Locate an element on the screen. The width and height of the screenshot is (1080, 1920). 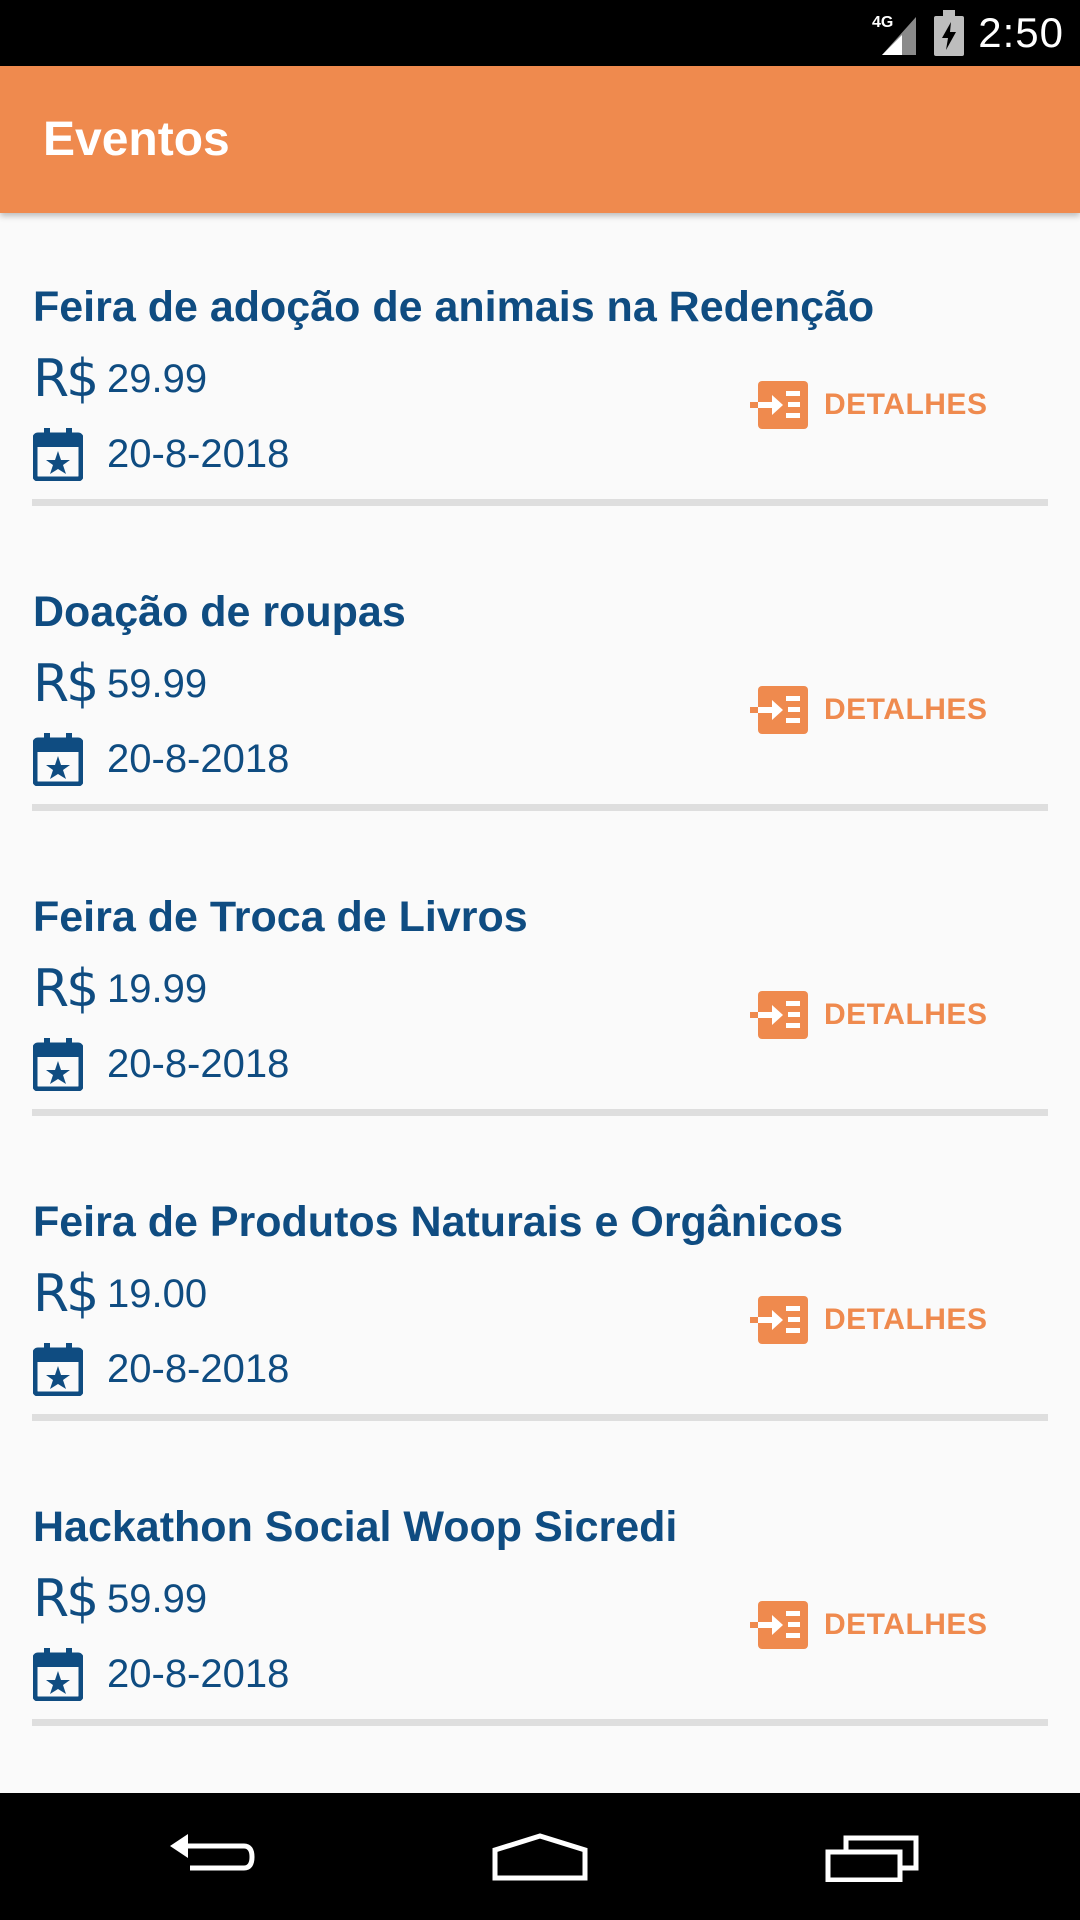
recents-button is located at coordinates (872, 1856).